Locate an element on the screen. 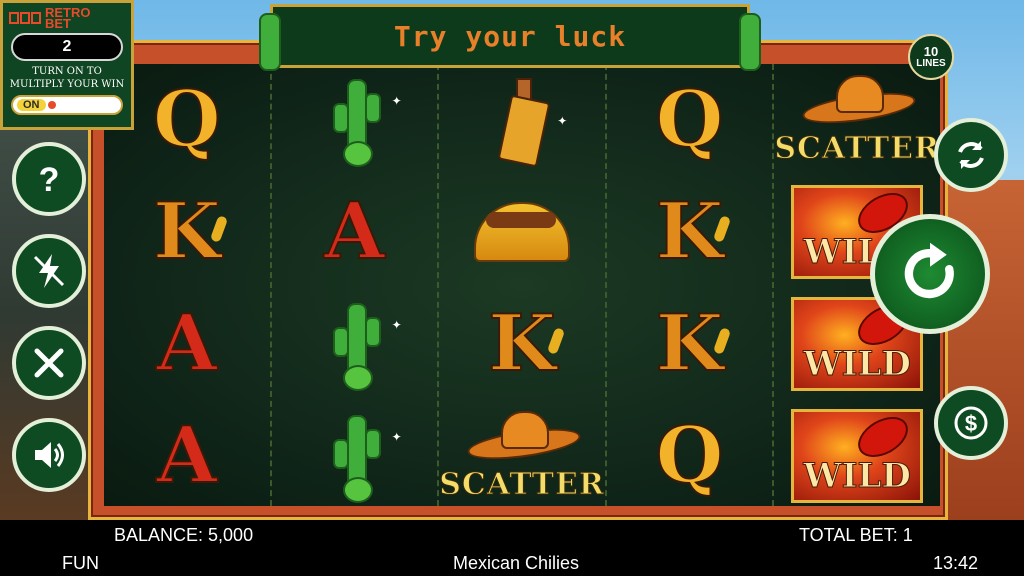 The width and height of the screenshot is (1024, 576). help-button: ? is located at coordinates (49, 179).